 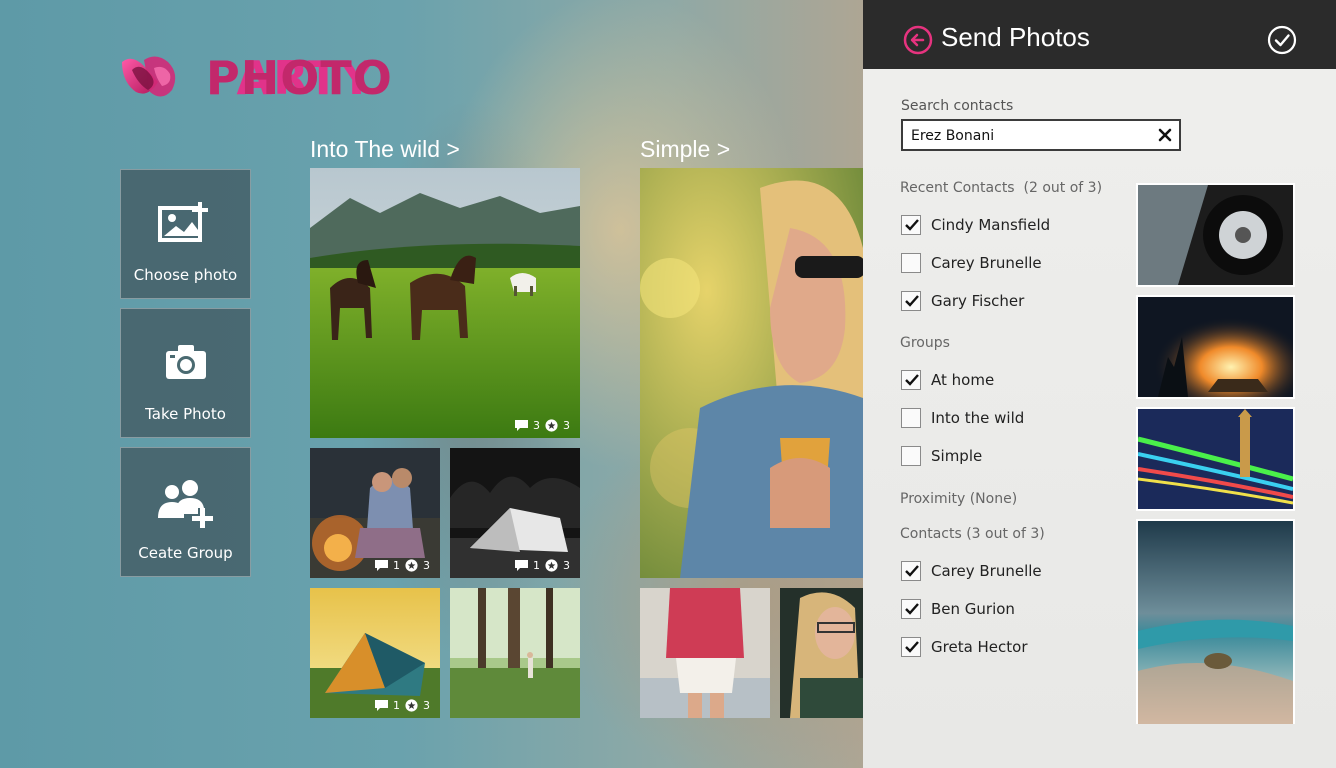 I want to click on fire-sparks-image, so click(x=1215, y=347).